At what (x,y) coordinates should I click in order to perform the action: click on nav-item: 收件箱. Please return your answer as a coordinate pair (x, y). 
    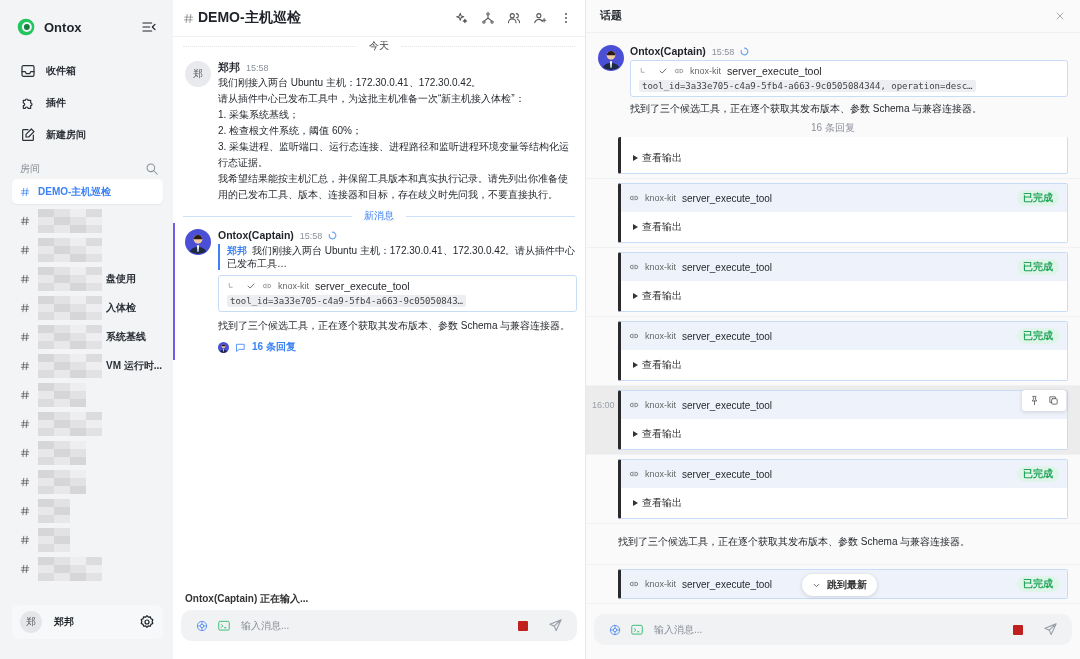
    Looking at the image, I should click on (87, 71).